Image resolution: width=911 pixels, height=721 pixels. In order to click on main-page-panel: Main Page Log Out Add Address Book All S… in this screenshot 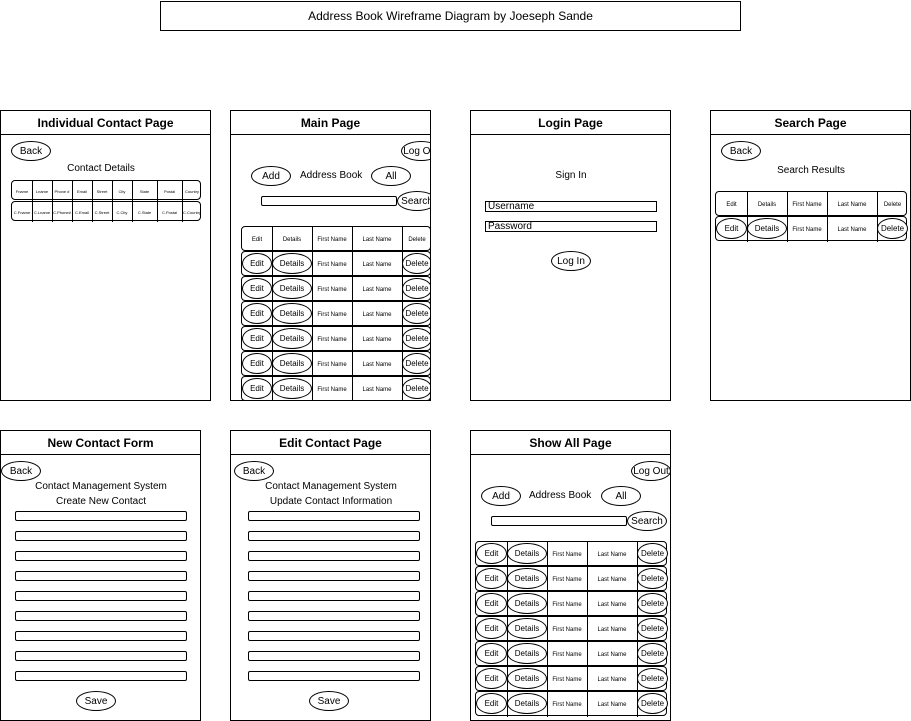, I will do `click(330, 255)`.